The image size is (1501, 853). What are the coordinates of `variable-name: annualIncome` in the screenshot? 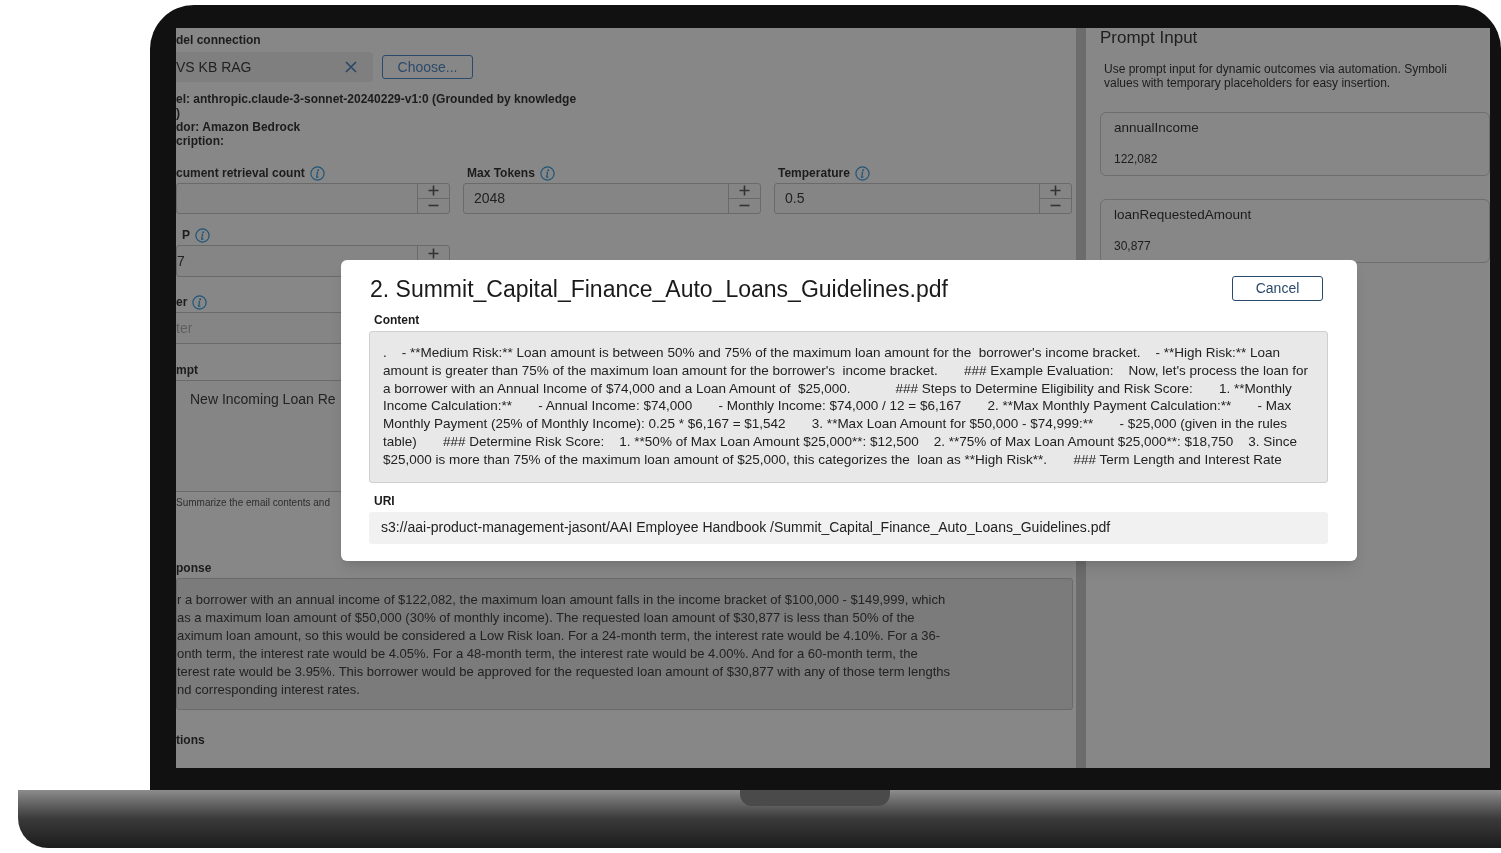 It's located at (1157, 128).